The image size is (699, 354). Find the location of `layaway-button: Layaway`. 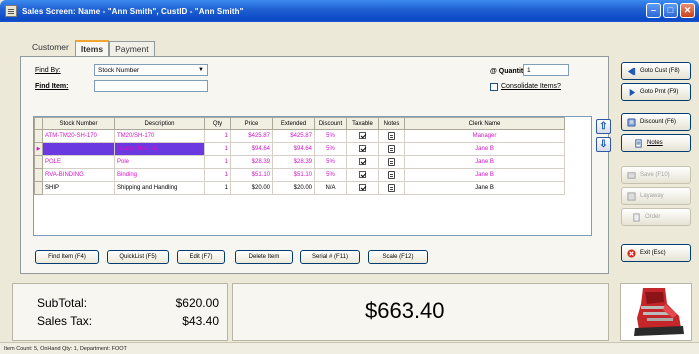

layaway-button: Layaway is located at coordinates (656, 196).